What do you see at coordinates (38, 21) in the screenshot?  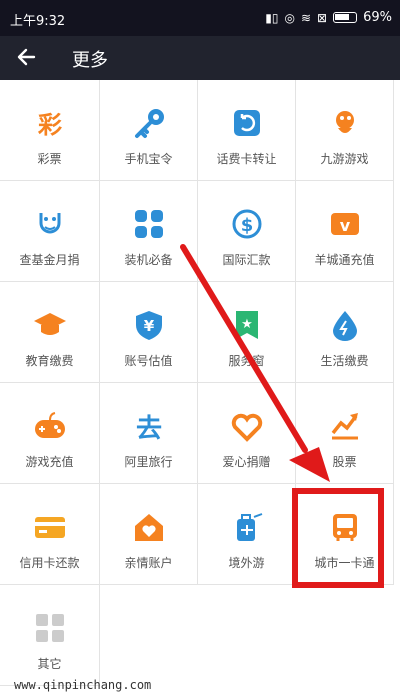 I see `status-time: 上午9:32` at bounding box center [38, 21].